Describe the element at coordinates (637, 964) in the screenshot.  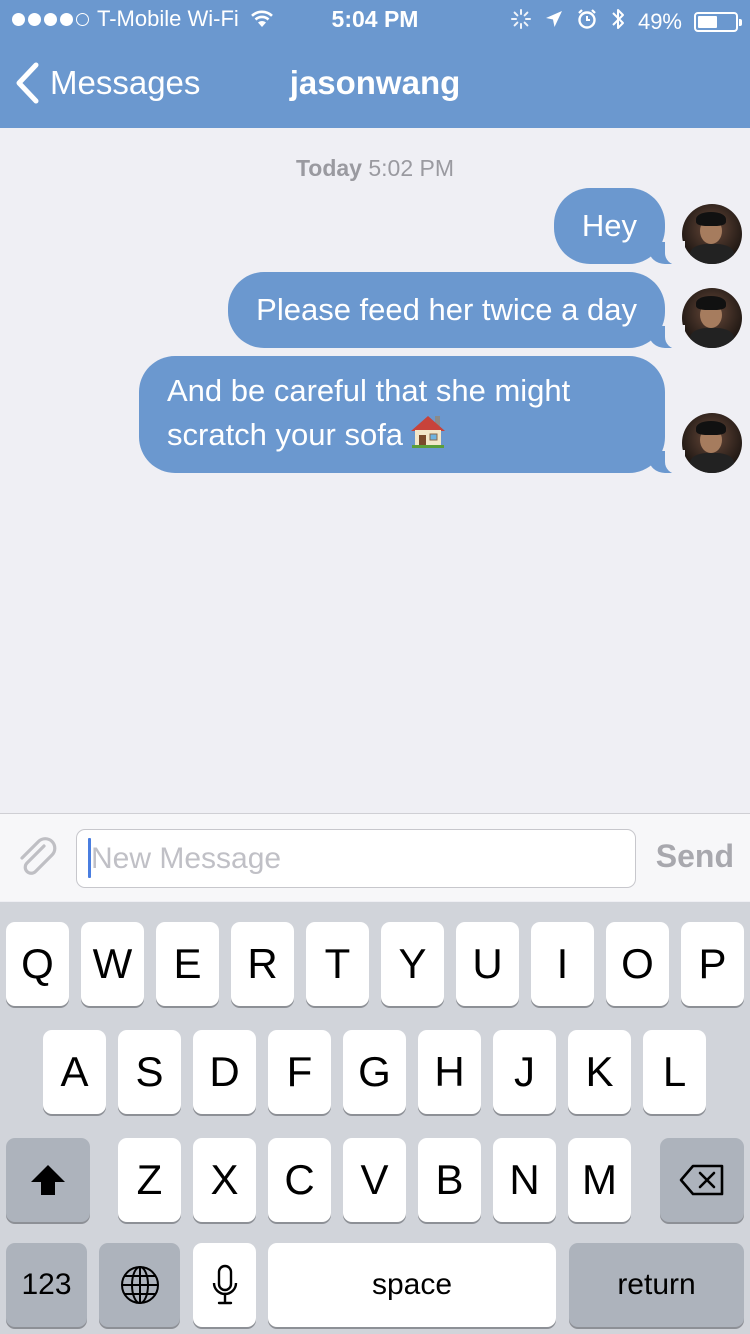
I see `key-o: O` at that location.